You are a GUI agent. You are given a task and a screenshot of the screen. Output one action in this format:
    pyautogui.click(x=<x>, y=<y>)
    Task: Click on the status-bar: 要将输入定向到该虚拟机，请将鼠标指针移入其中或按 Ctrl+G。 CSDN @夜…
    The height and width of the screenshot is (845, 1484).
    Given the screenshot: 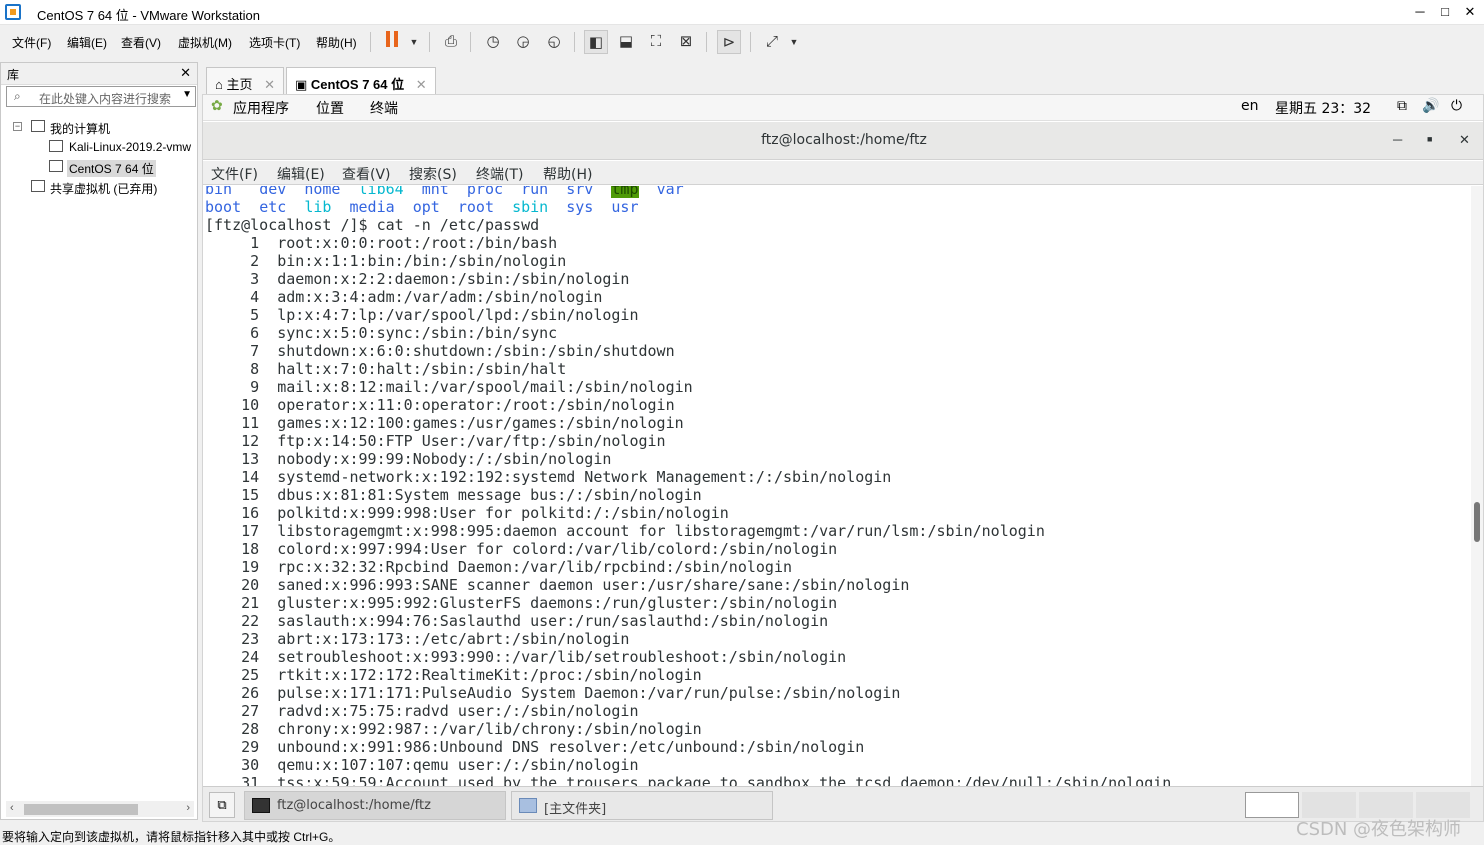 What is the action you would take?
    pyautogui.click(x=742, y=832)
    